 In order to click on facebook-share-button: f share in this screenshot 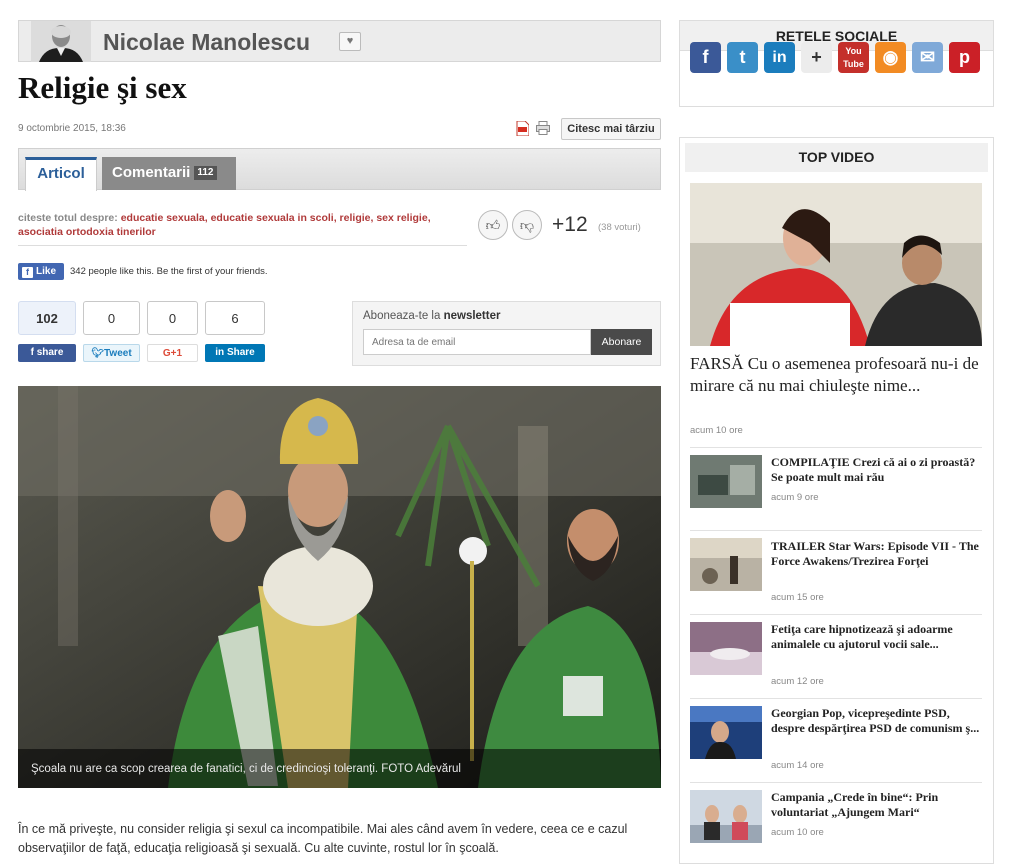, I will do `click(47, 353)`.